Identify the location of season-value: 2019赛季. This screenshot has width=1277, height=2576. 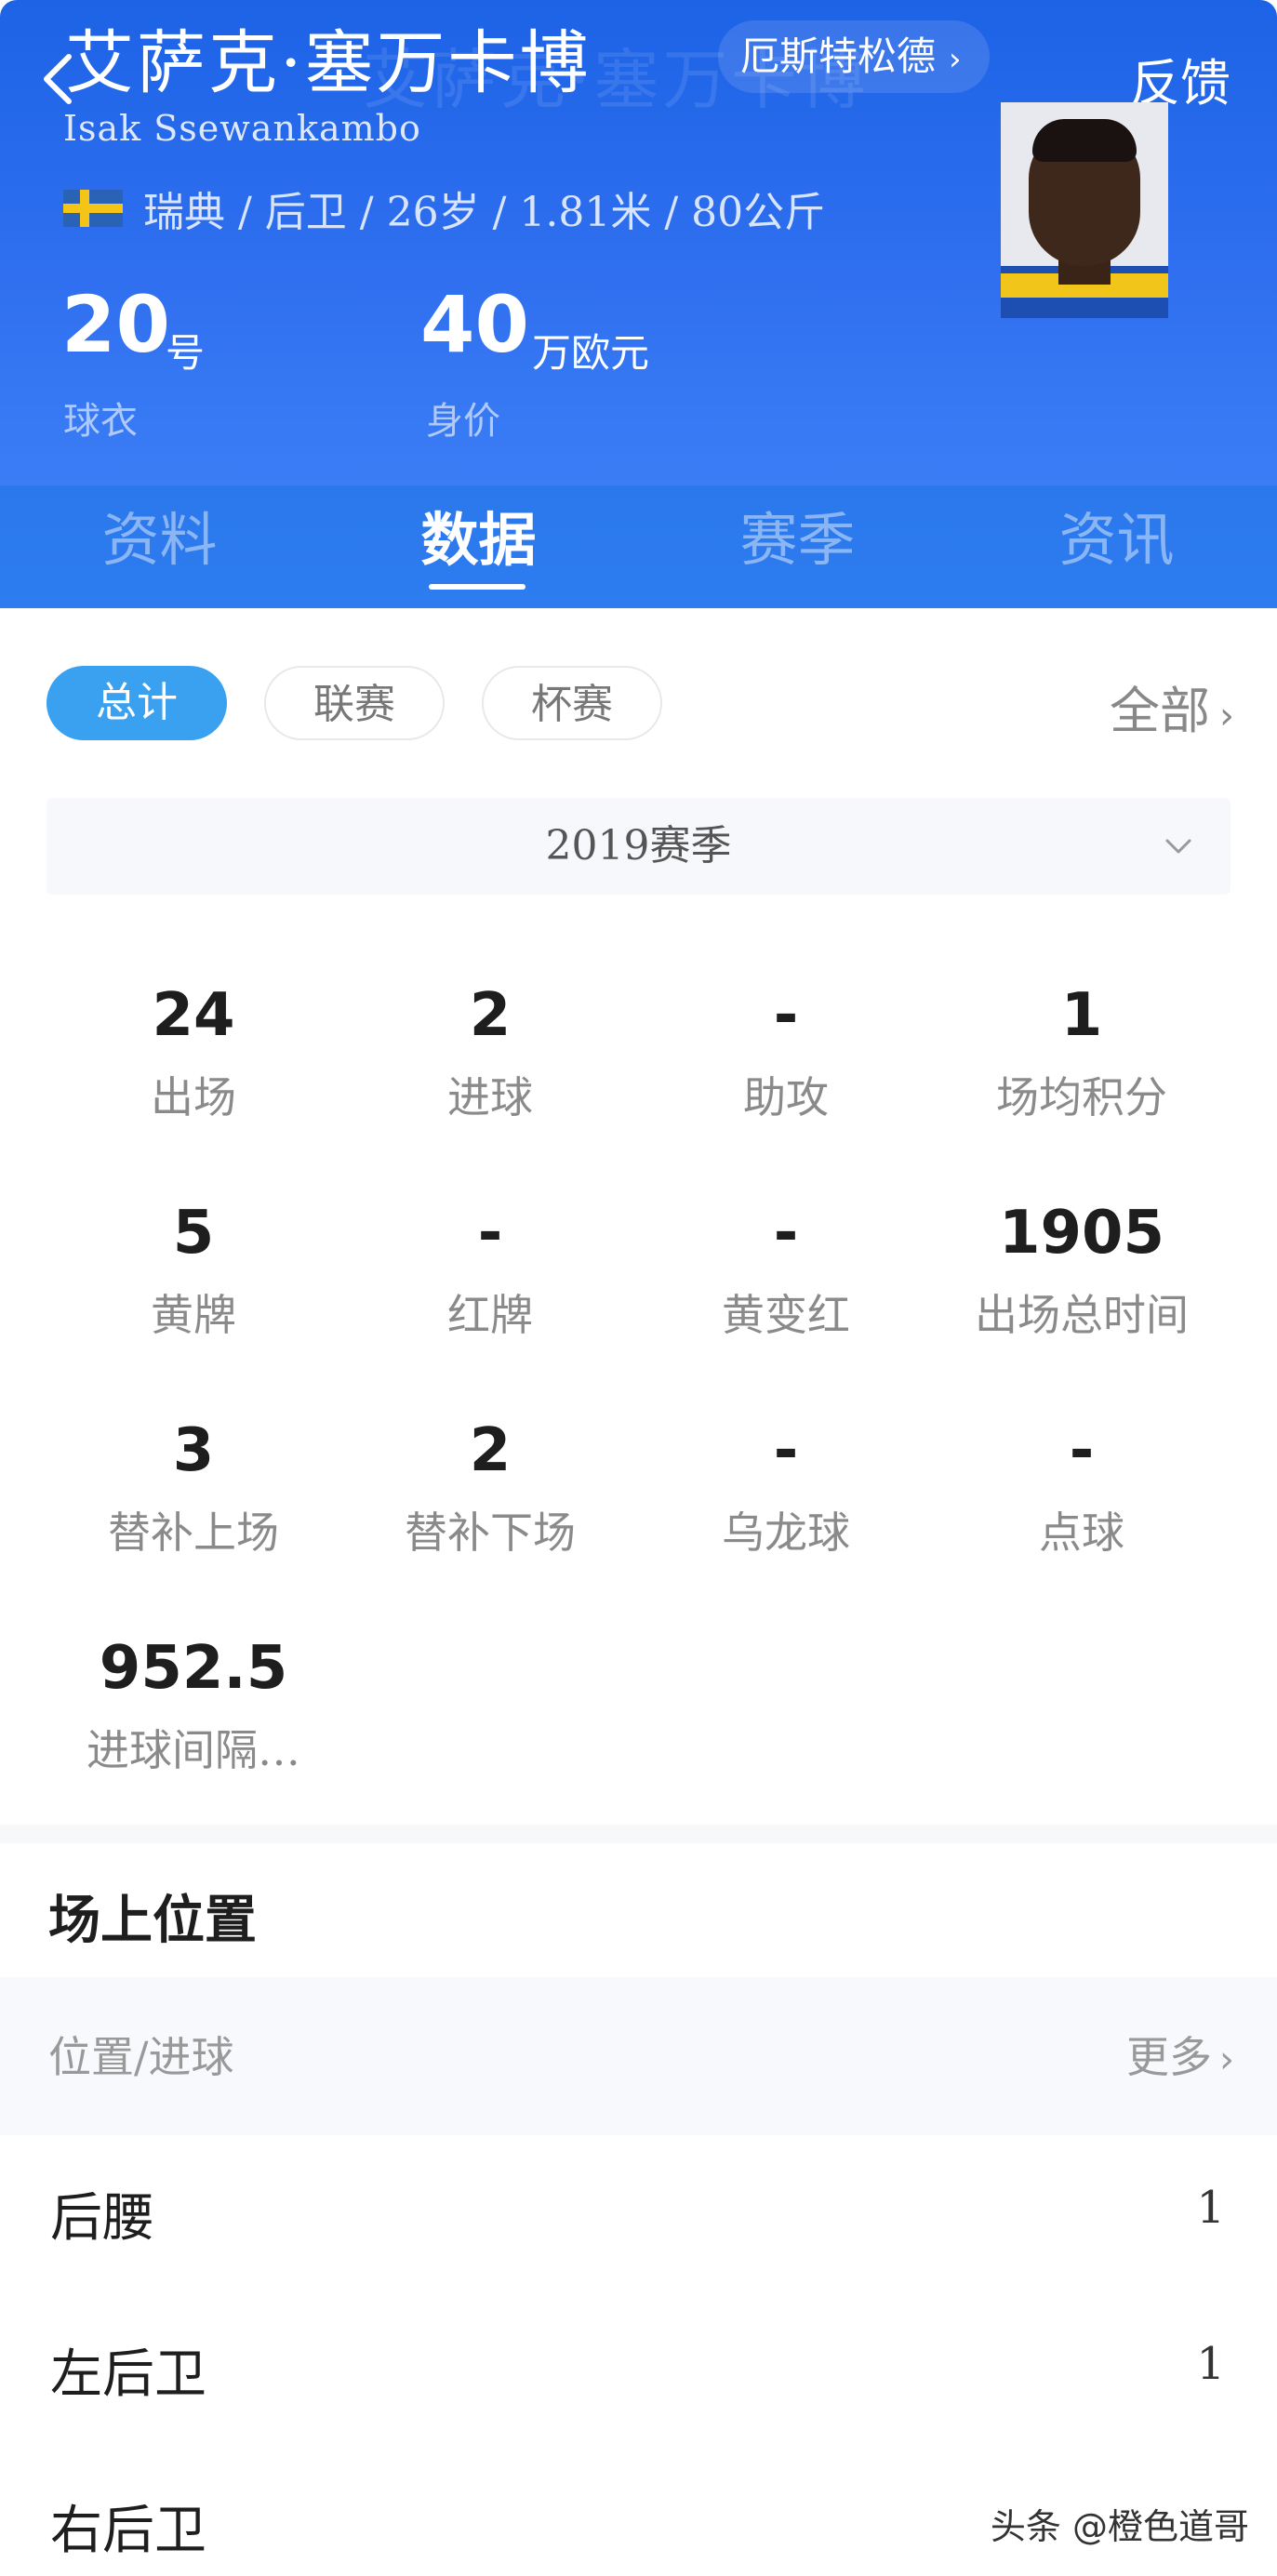
(638, 846).